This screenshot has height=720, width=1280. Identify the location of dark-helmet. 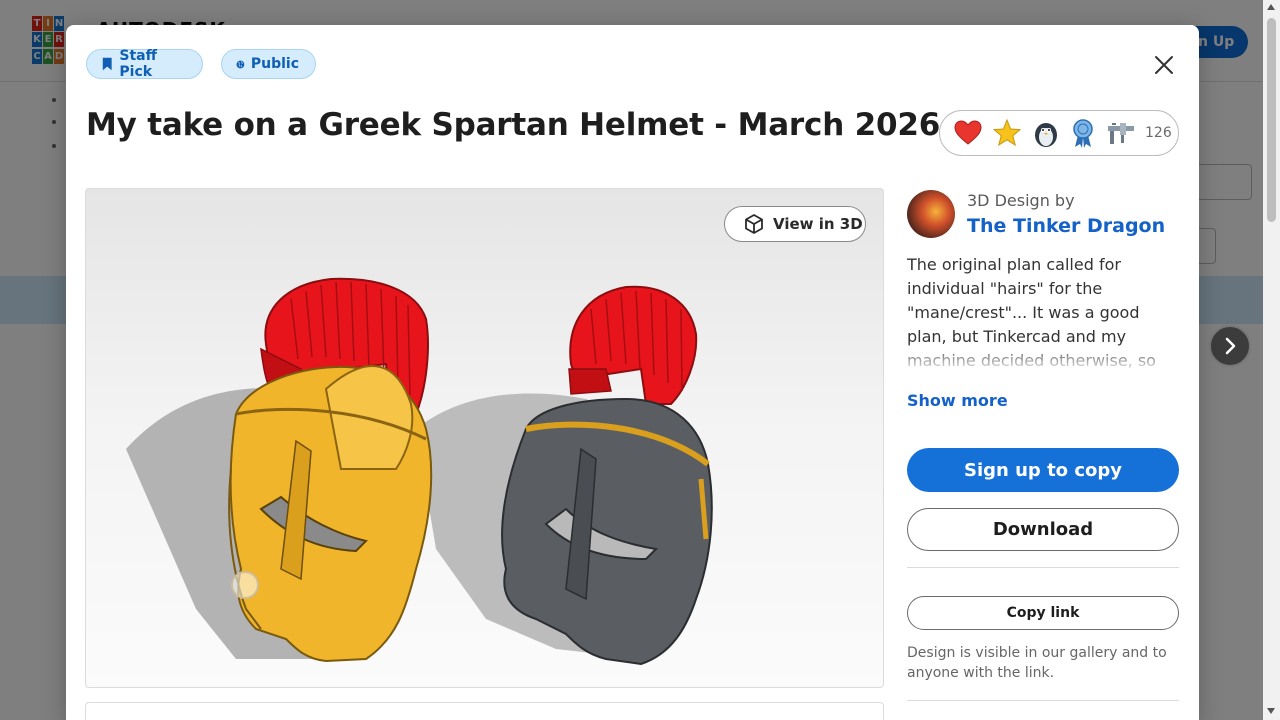
(607, 475).